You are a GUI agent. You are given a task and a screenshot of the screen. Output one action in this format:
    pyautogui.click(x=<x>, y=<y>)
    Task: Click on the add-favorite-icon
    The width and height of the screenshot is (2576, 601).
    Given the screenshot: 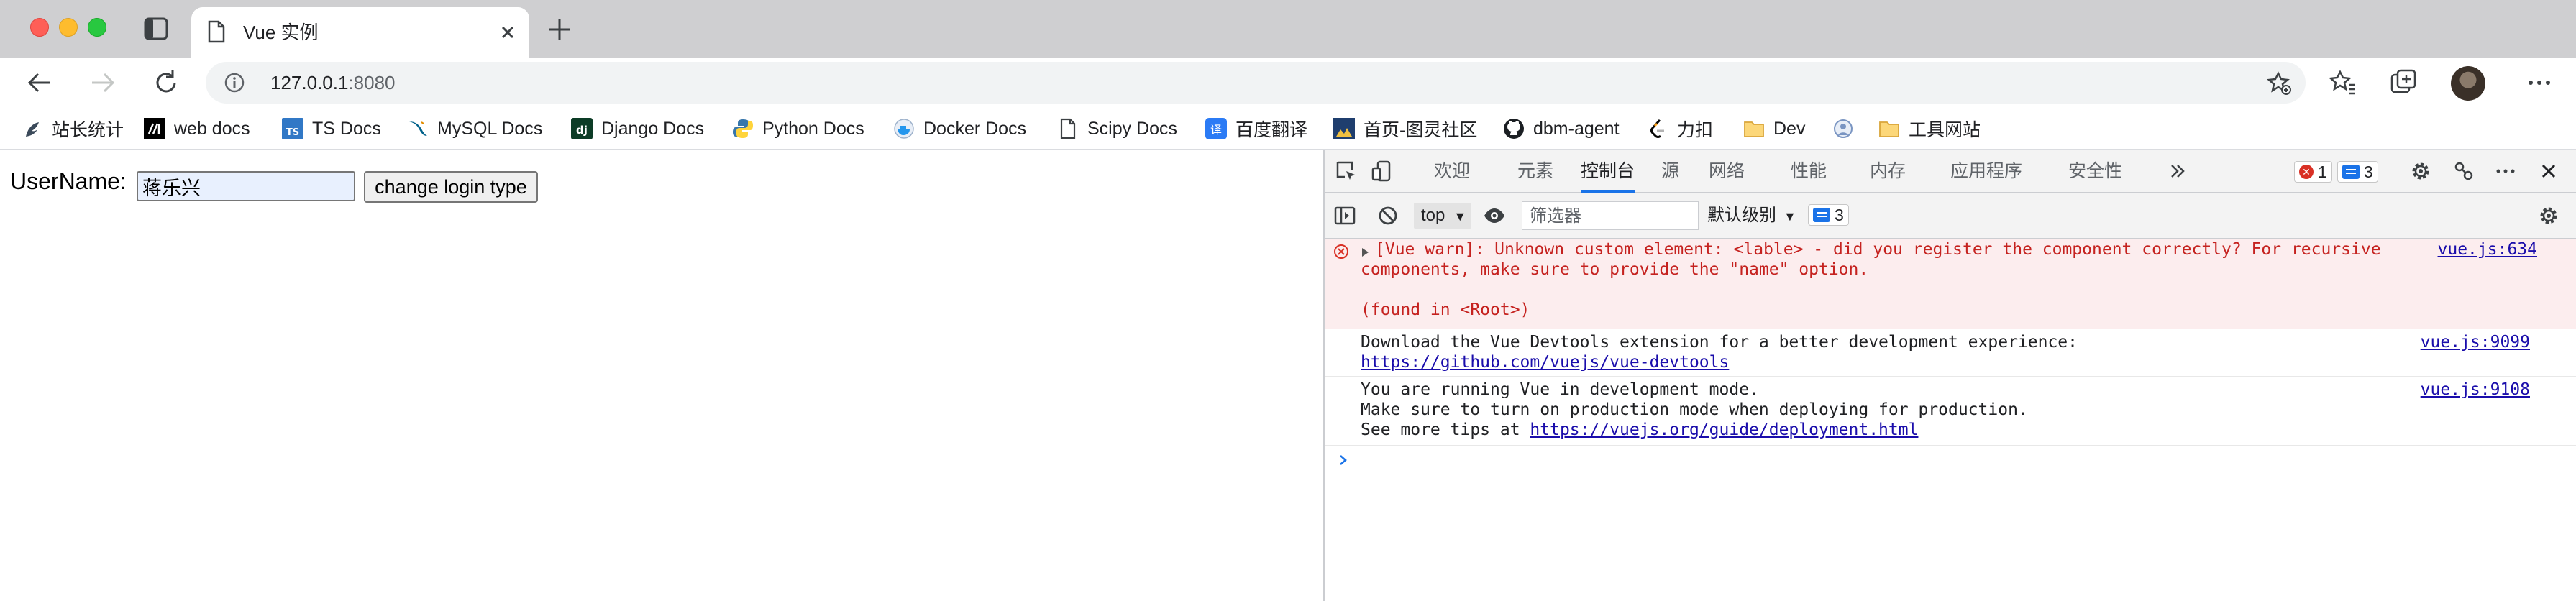 What is the action you would take?
    pyautogui.click(x=2280, y=83)
    